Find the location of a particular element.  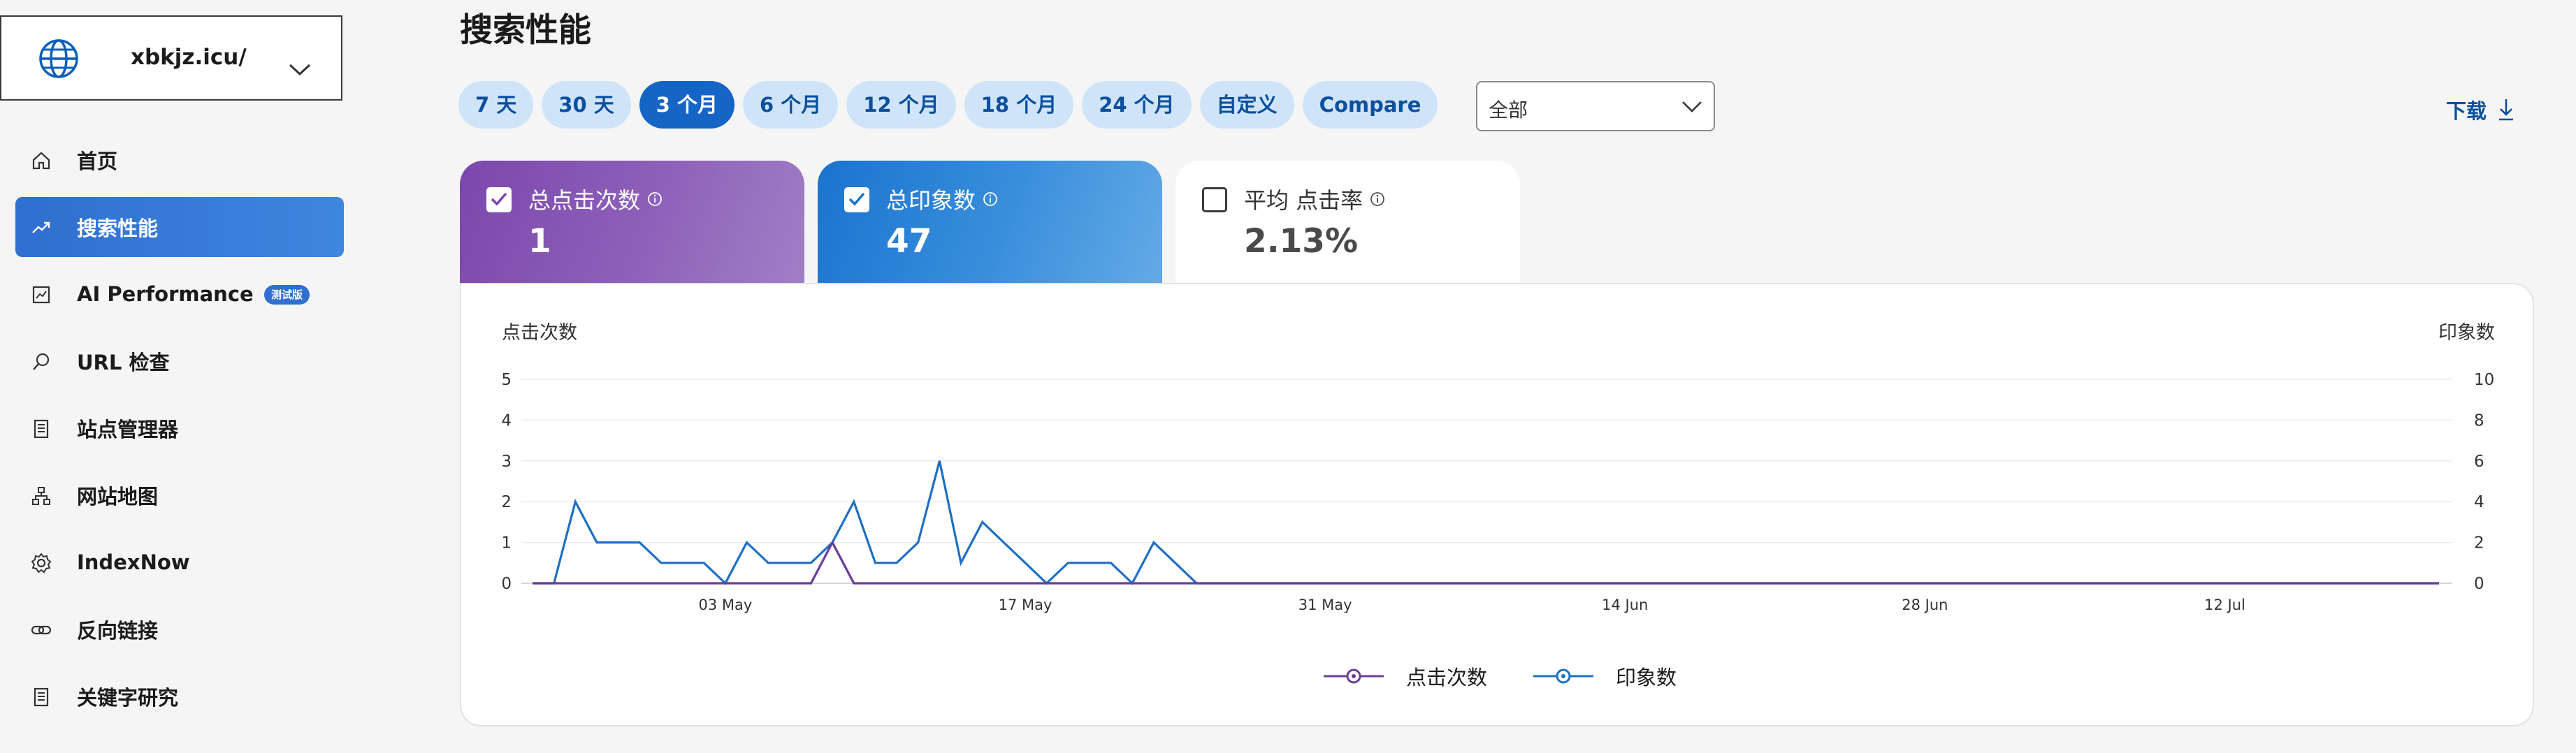

x-axis-ticks: 03 May 17 May 31 May 14 Jun 28 Jun 12 Jul is located at coordinates (1471, 605).